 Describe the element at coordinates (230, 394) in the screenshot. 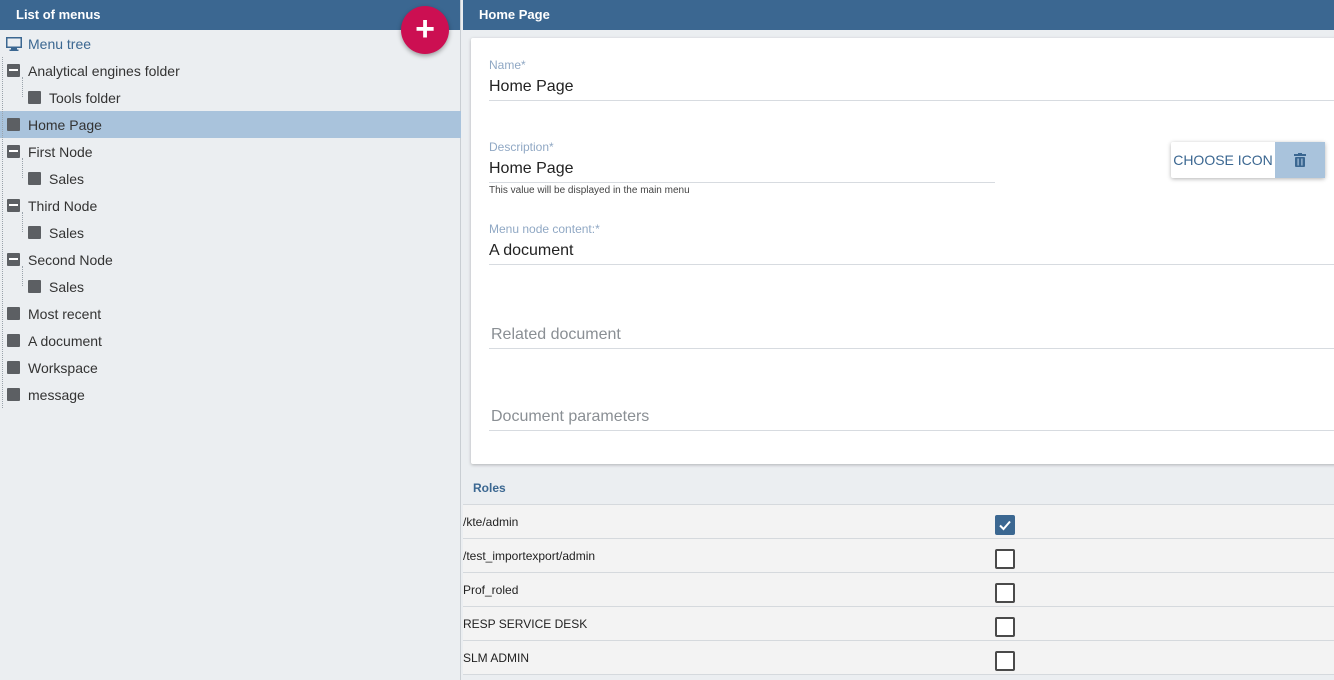

I see `tree-item: message` at that location.